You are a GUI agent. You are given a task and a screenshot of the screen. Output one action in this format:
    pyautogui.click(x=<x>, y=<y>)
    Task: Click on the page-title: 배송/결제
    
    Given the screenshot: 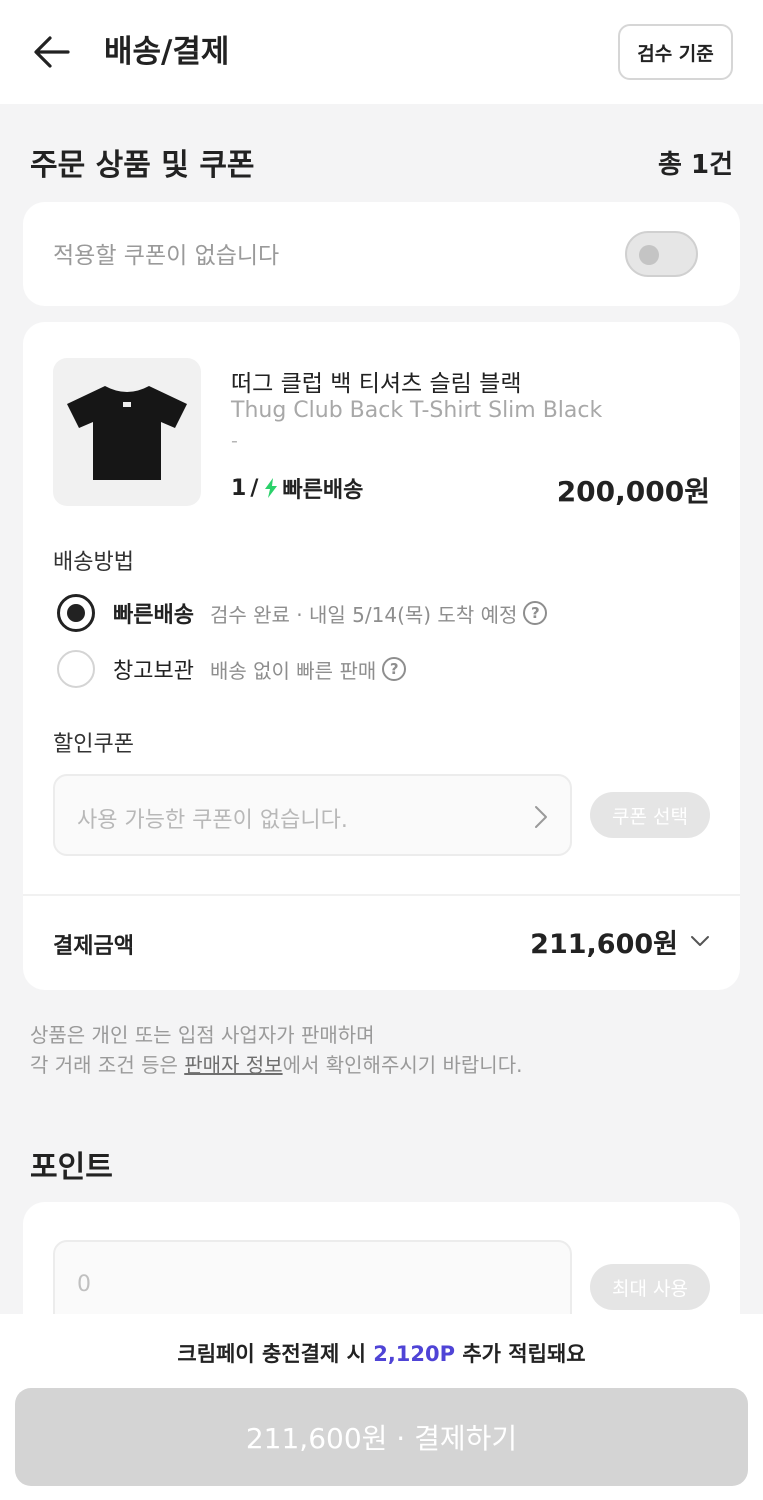 What is the action you would take?
    pyautogui.click(x=167, y=52)
    